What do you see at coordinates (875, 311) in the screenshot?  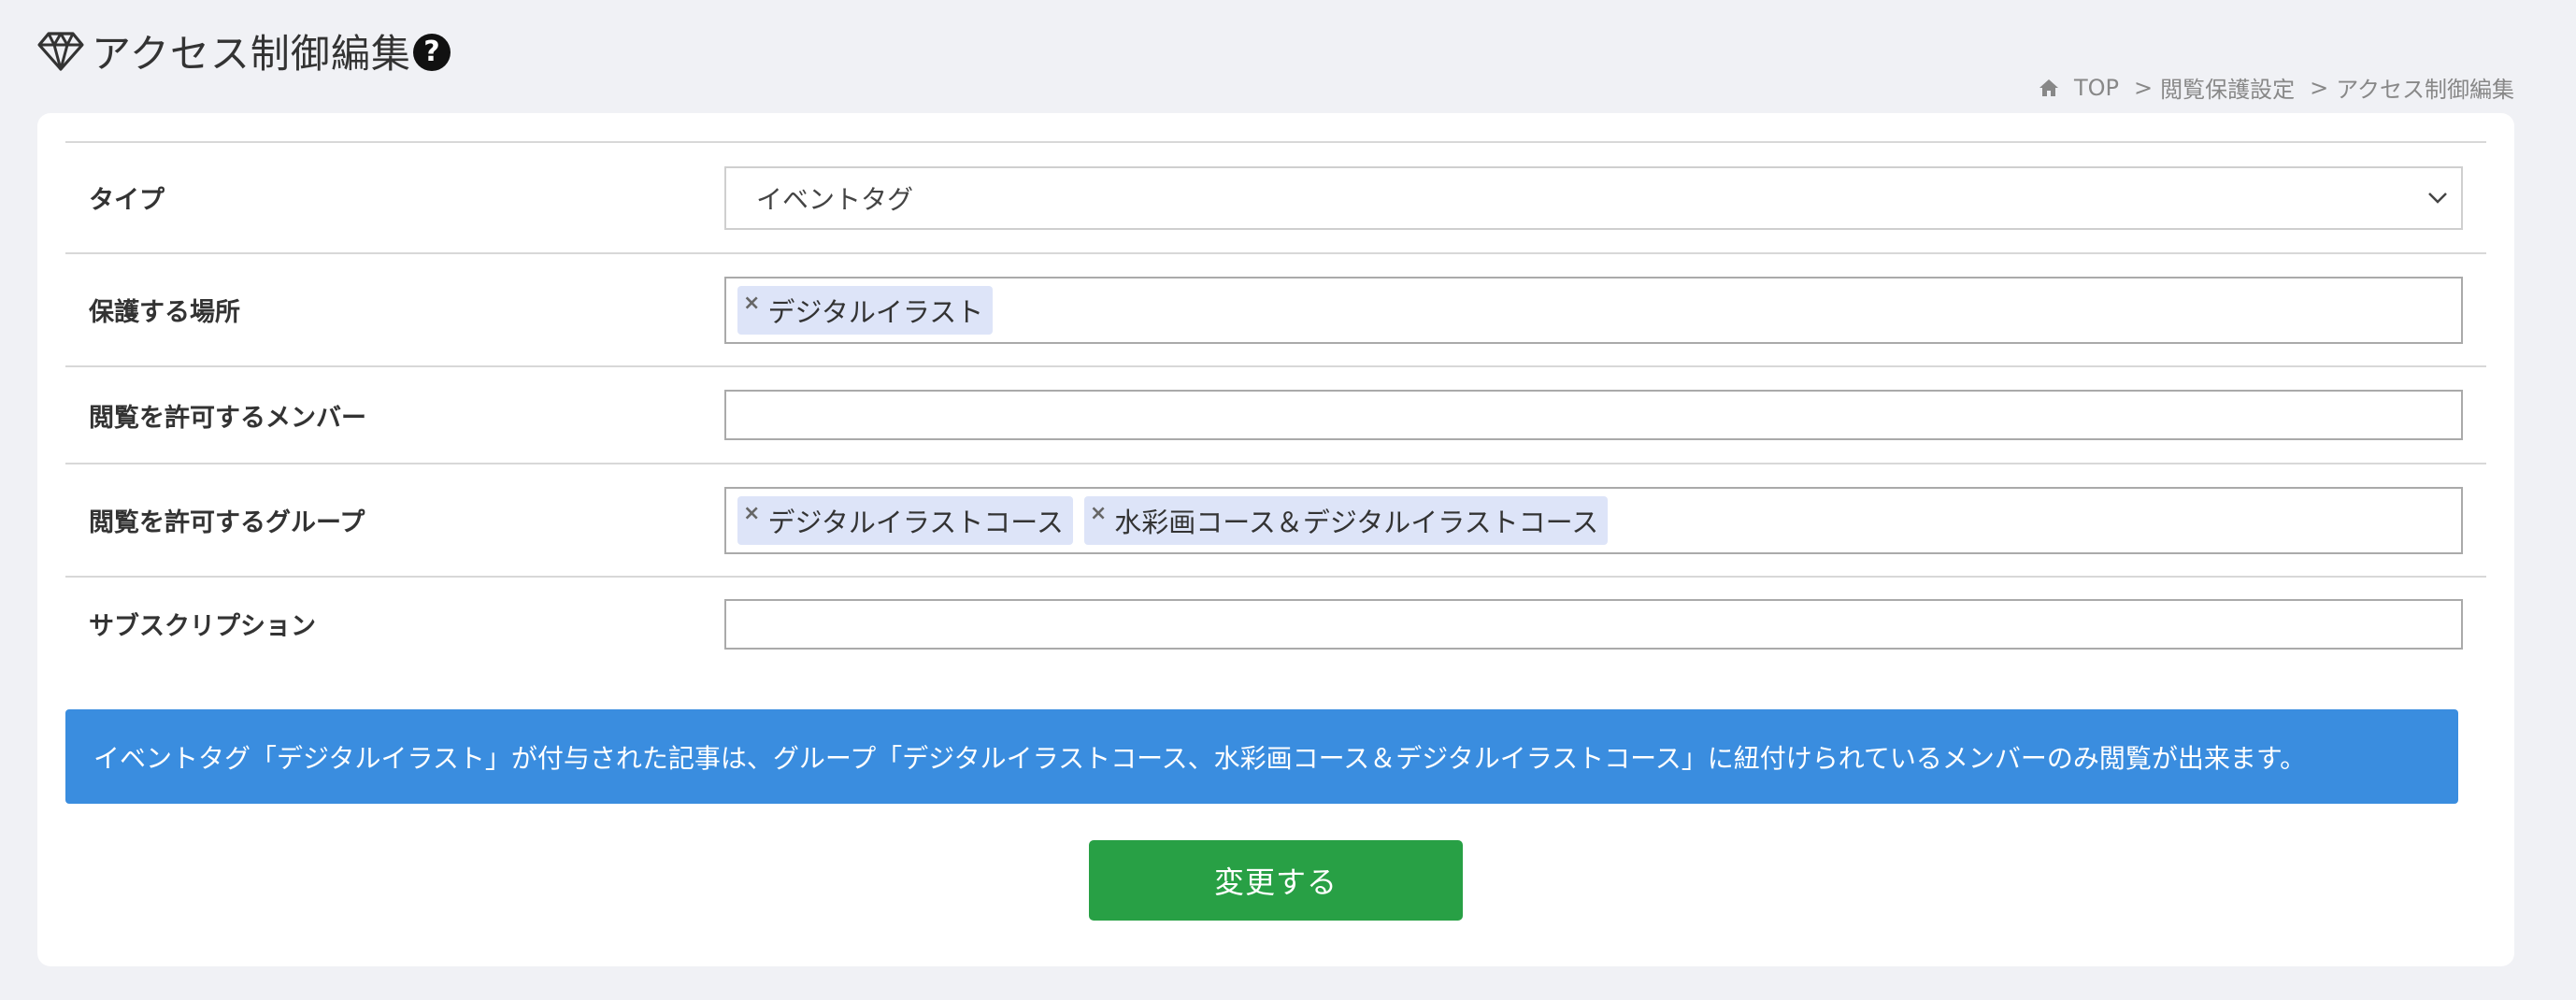 I see `tag-label: デジタルイラスト` at bounding box center [875, 311].